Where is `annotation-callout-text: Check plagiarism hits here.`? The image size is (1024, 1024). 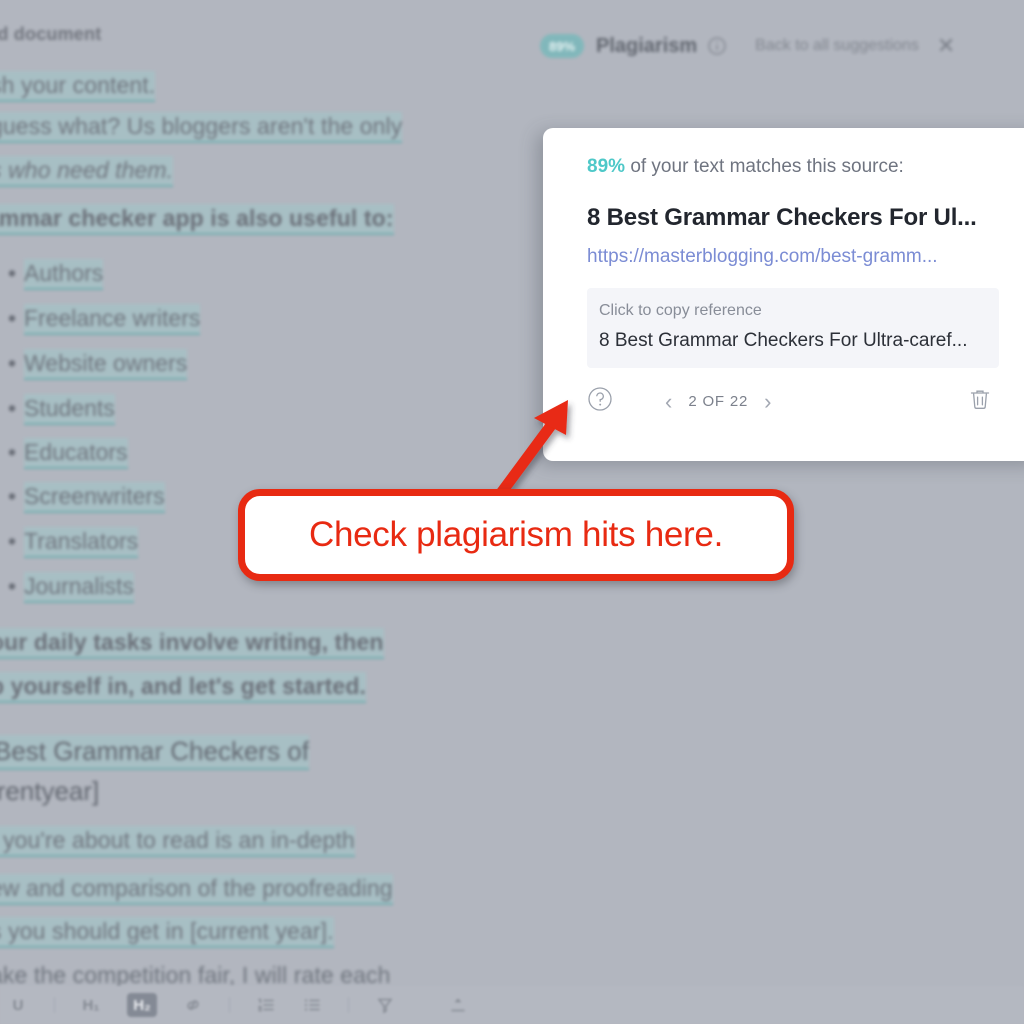
annotation-callout-text: Check plagiarism hits here. is located at coordinates (516, 534).